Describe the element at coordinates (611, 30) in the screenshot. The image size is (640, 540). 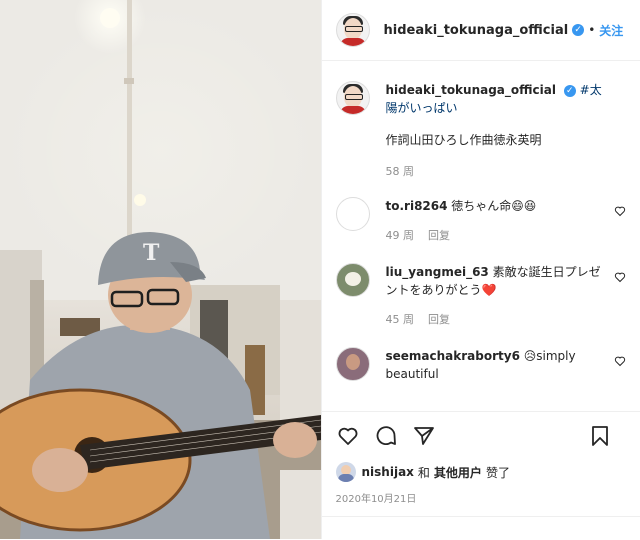
I see `follow-button: 关注` at that location.